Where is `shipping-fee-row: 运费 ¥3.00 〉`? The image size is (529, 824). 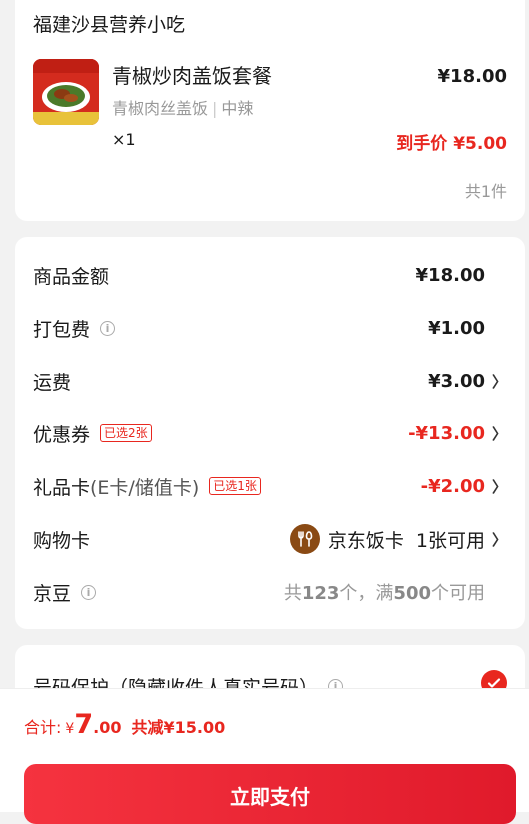 shipping-fee-row: 运费 ¥3.00 〉 is located at coordinates (270, 381).